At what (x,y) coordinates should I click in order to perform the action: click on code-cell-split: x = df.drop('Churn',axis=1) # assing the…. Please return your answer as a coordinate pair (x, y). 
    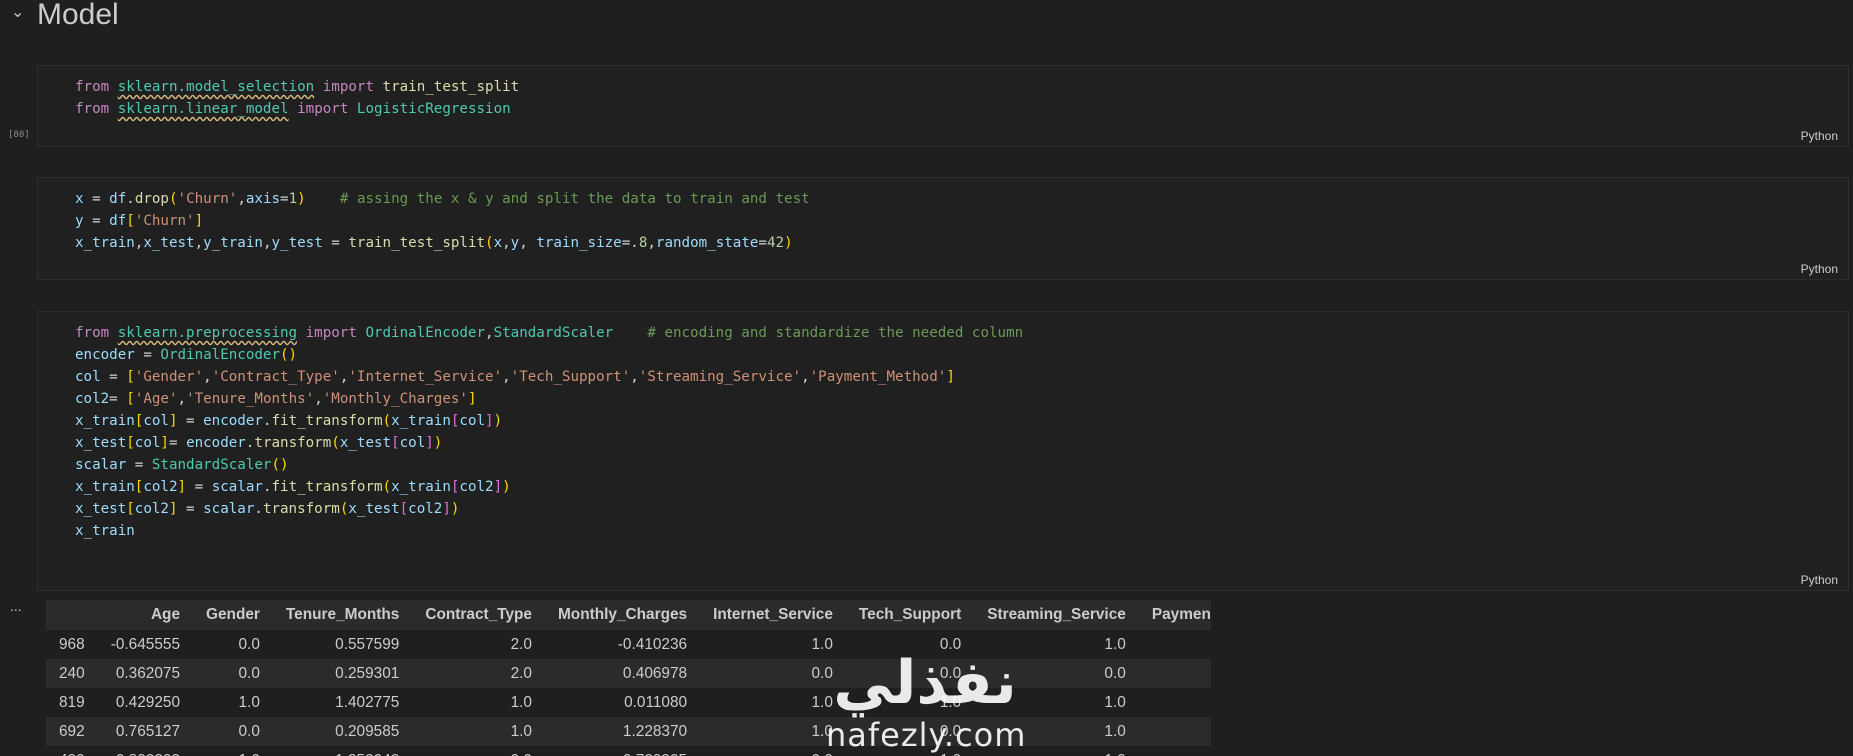
    Looking at the image, I should click on (943, 228).